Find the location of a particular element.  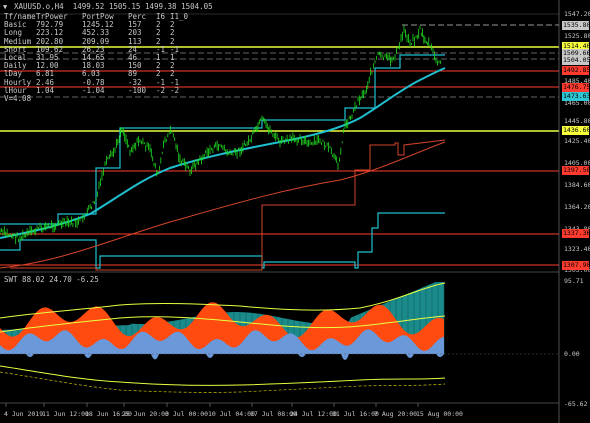

swt-axis-top: 95.71 is located at coordinates (574, 281).